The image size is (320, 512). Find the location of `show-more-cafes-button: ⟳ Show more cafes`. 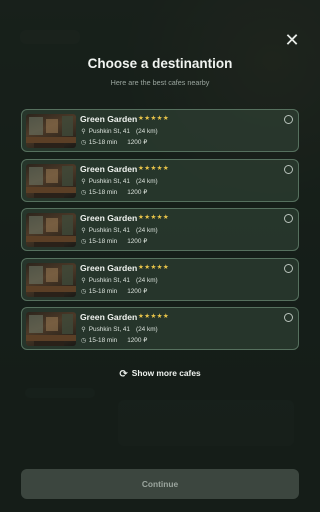

show-more-cafes-button: ⟳ Show more cafes is located at coordinates (160, 374).